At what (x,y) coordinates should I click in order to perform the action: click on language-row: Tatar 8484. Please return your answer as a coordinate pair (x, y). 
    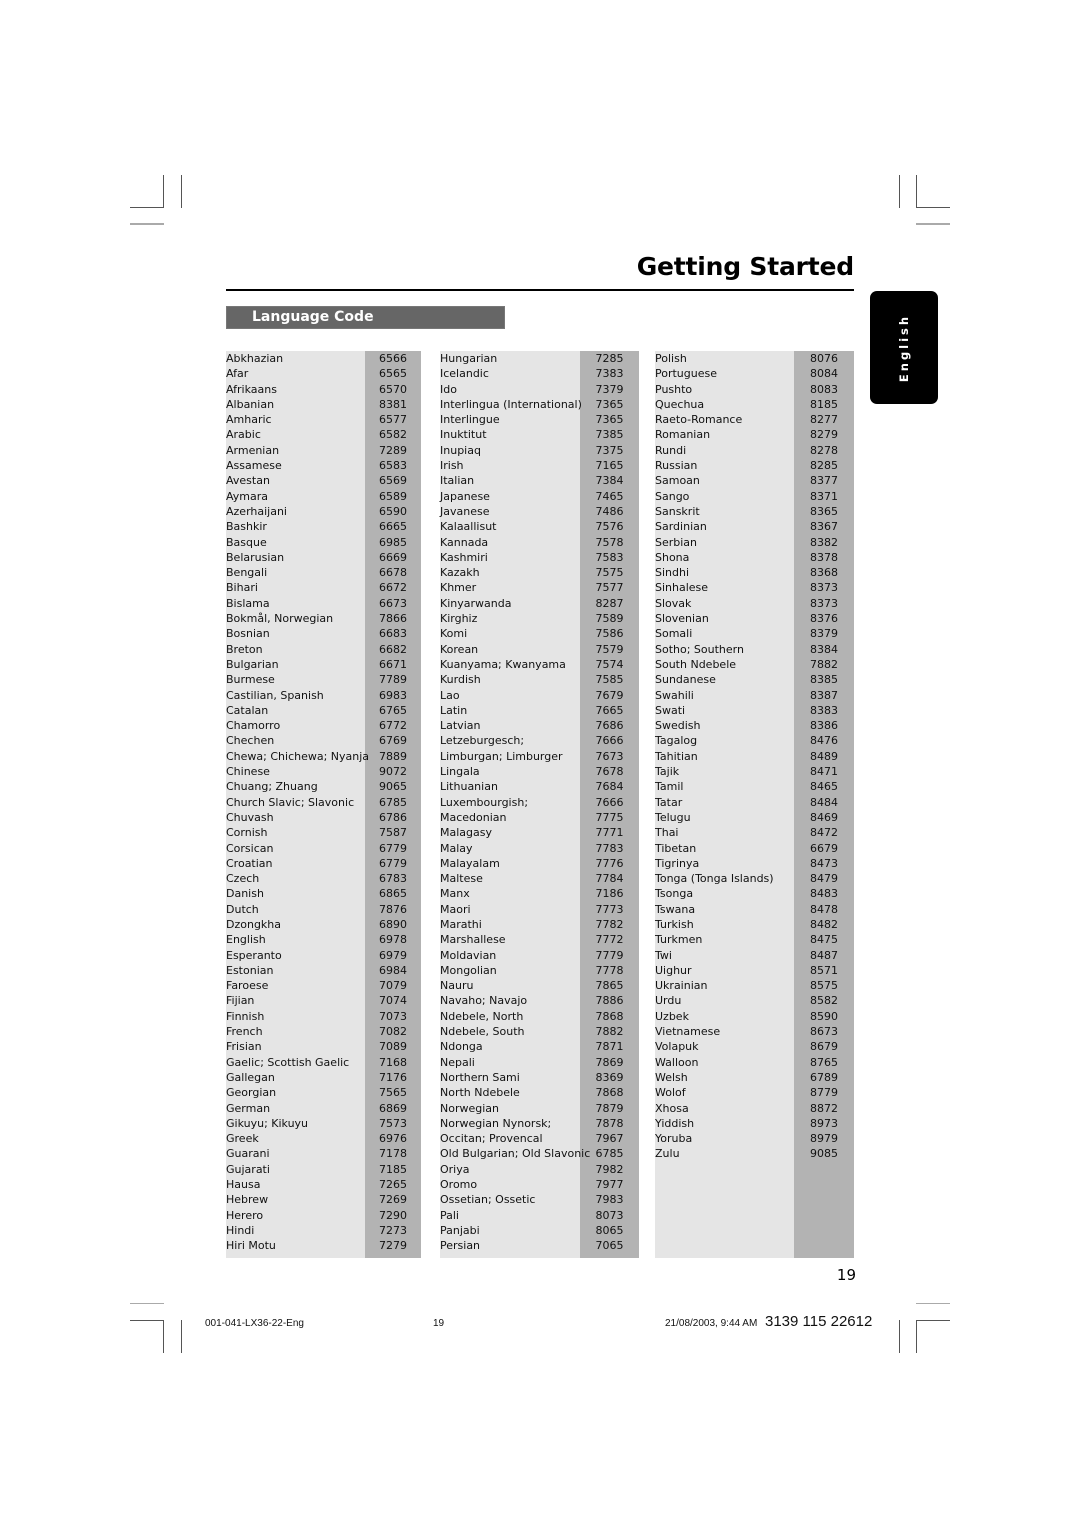
    Looking at the image, I should click on (754, 802).